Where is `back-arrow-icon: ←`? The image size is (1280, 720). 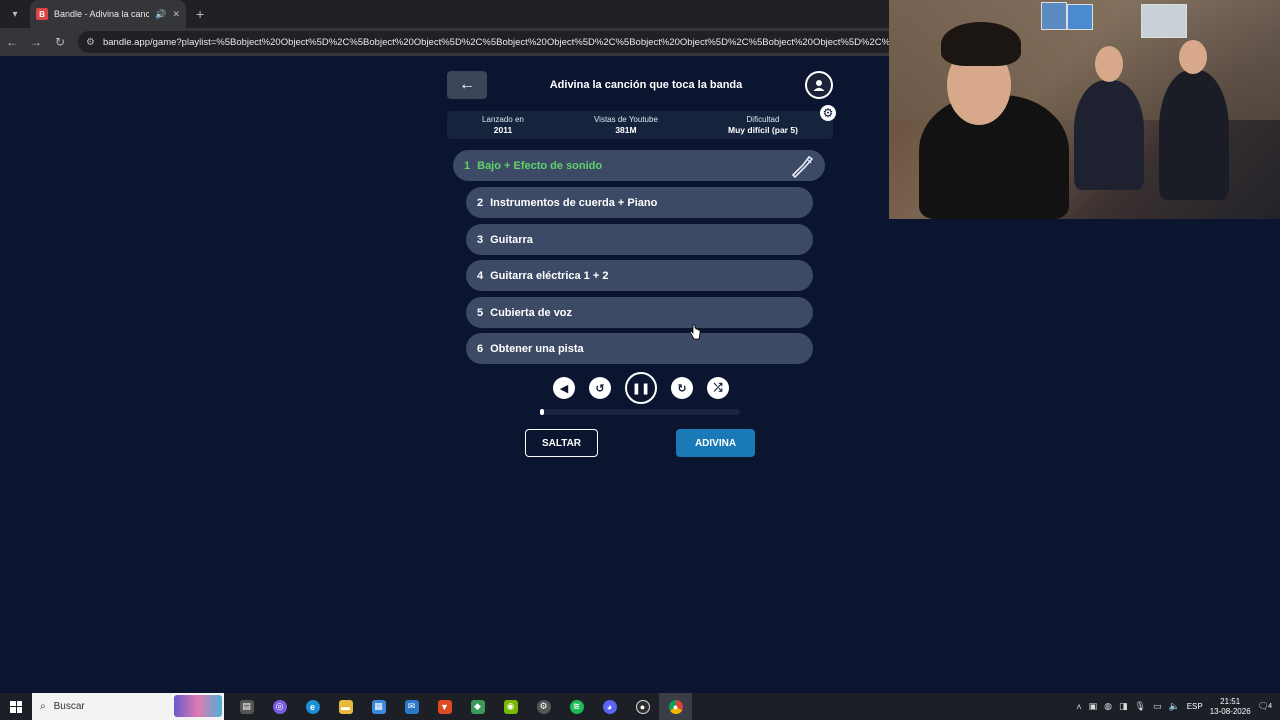 back-arrow-icon: ← is located at coordinates (12, 42).